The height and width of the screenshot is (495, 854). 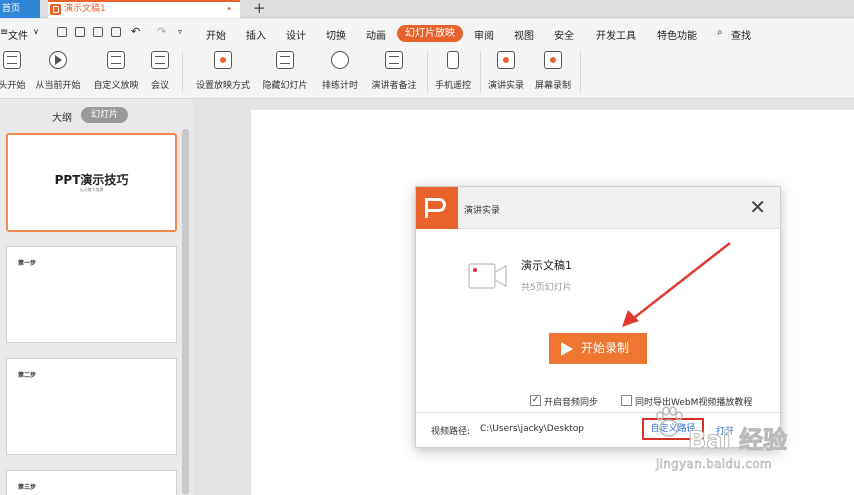 I want to click on slideshow-settings-button: 设置放映方式, so click(x=223, y=71).